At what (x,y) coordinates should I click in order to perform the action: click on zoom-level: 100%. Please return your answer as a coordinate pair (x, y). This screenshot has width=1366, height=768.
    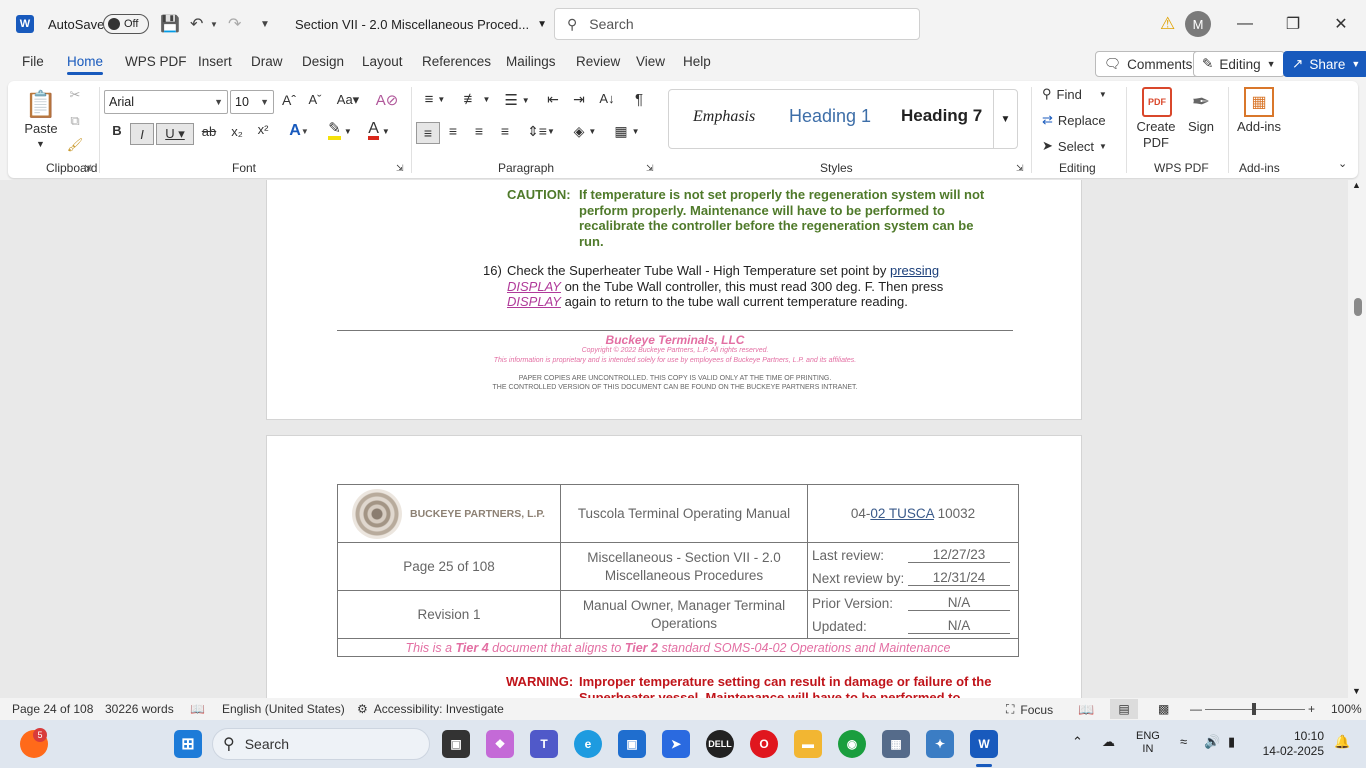
    Looking at the image, I should click on (1346, 709).